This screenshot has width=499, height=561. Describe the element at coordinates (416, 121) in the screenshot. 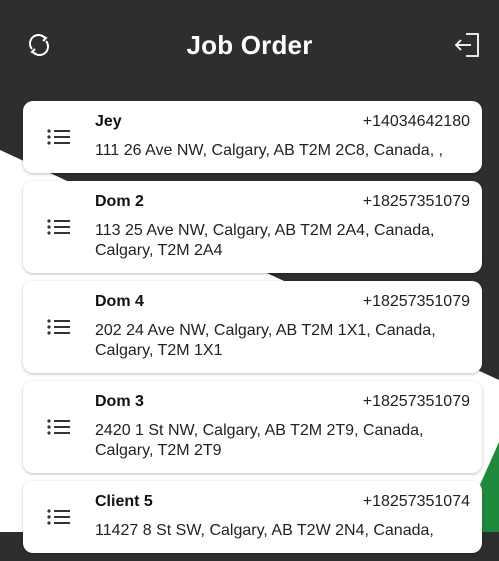

I see `job-phone: +14034642180` at that location.